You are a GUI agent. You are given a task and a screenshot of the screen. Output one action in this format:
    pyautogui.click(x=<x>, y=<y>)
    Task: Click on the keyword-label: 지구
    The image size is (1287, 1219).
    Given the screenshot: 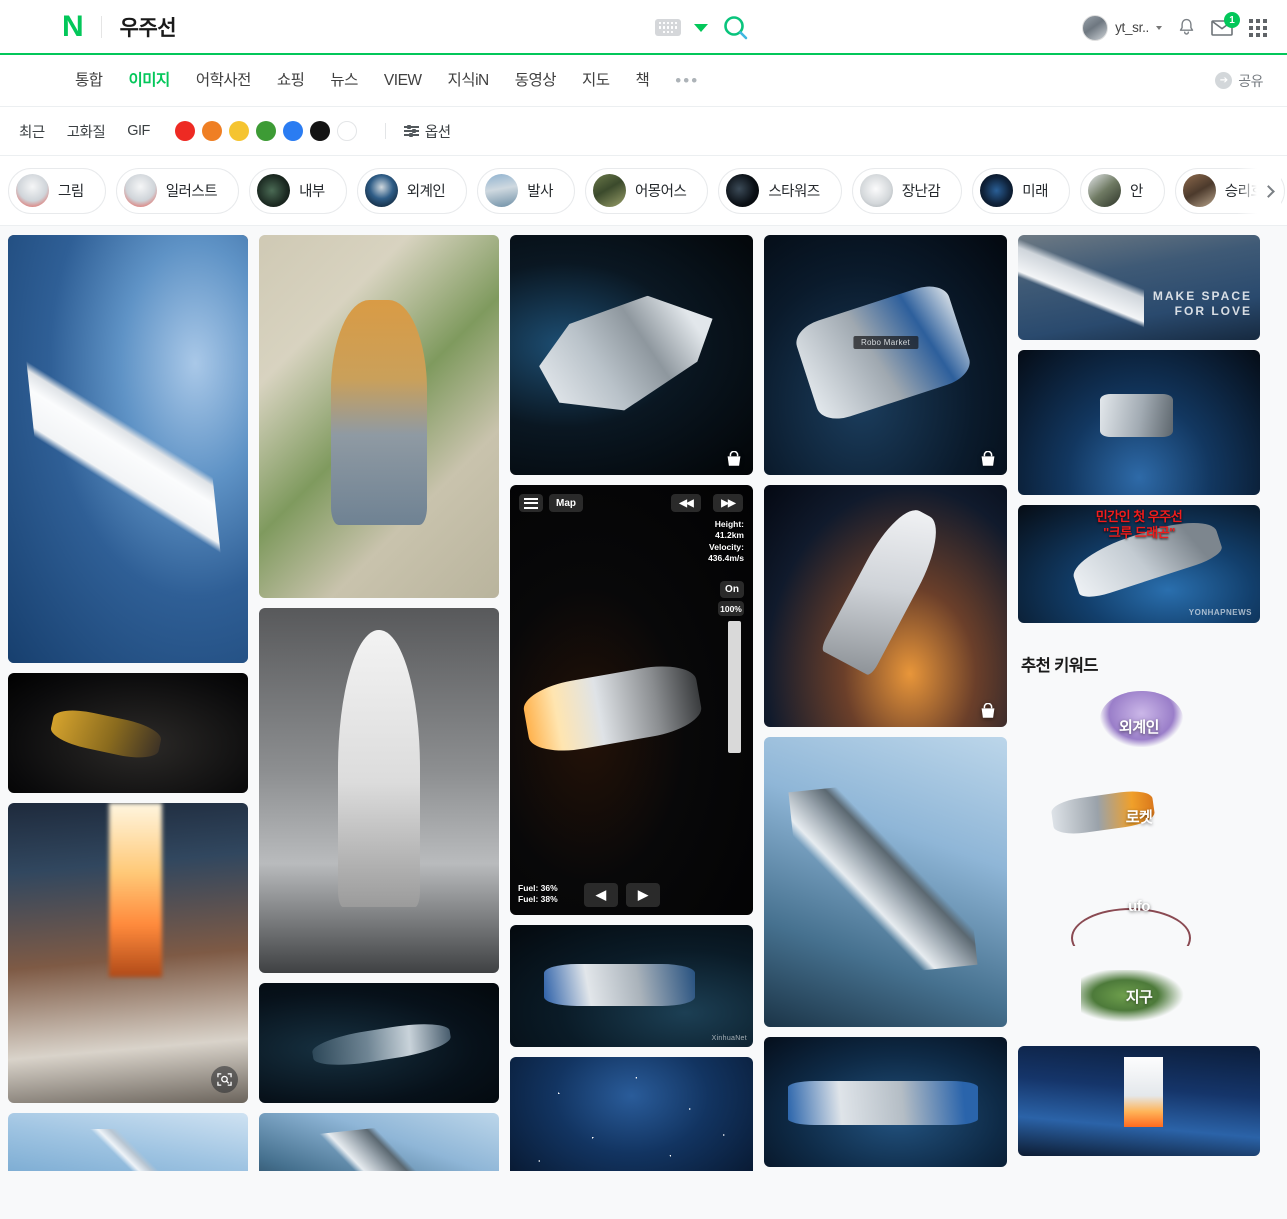 What is the action you would take?
    pyautogui.click(x=1139, y=997)
    